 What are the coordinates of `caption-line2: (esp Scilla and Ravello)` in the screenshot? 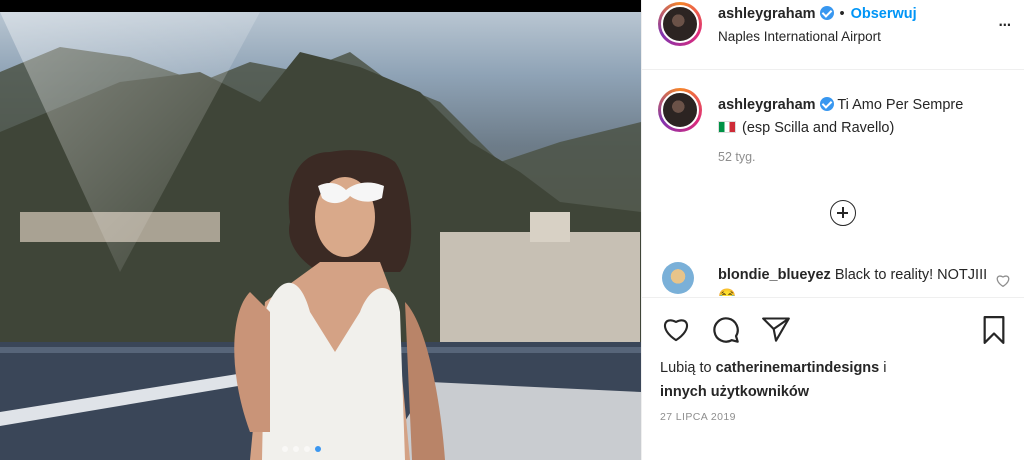 It's located at (818, 128).